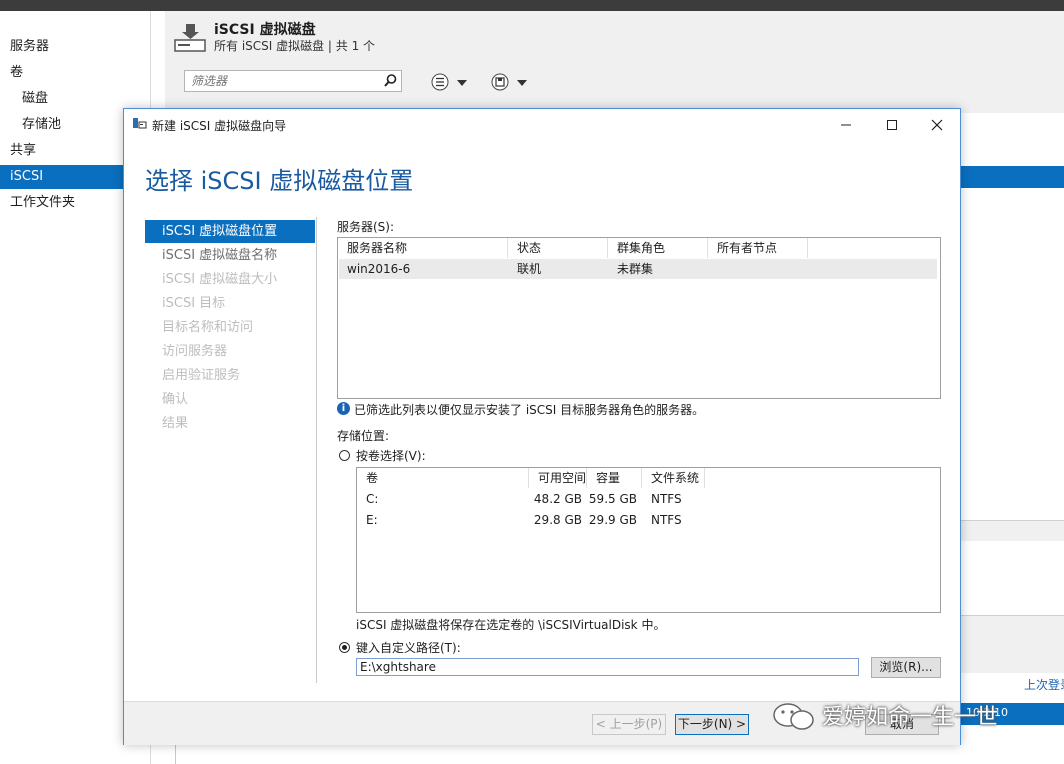 The width and height of the screenshot is (1064, 764). Describe the element at coordinates (639, 318) in the screenshot. I see `servers-list: 服务器名称 状态 群集角色 所有者节点 win2016-6 联机 未群集` at that location.